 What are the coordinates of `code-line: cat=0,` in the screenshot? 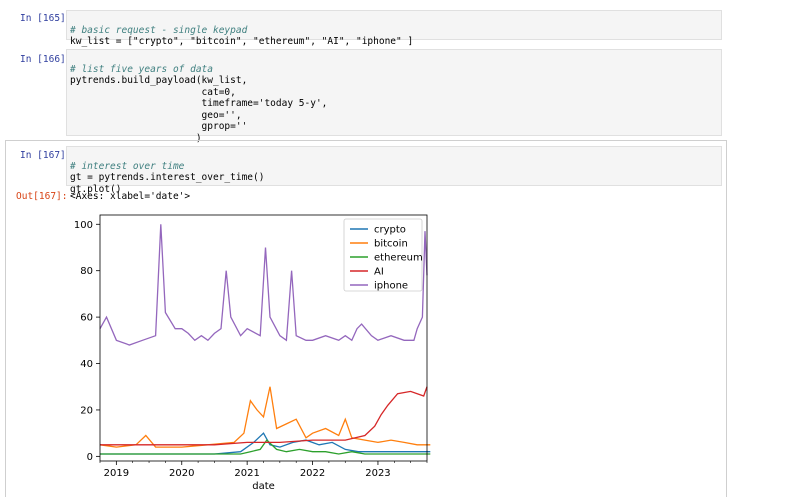 It's located at (153, 92).